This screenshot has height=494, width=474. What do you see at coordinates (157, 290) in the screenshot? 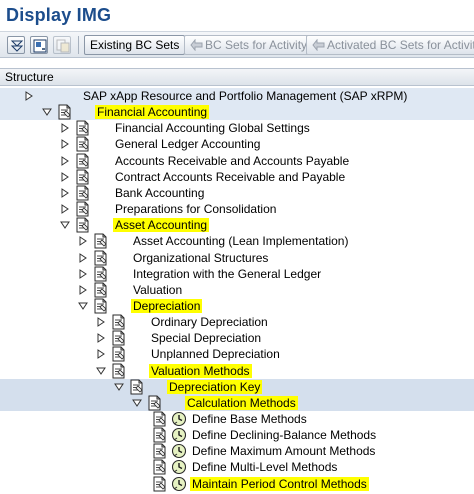
I see `tree-node-label: Valuation` at bounding box center [157, 290].